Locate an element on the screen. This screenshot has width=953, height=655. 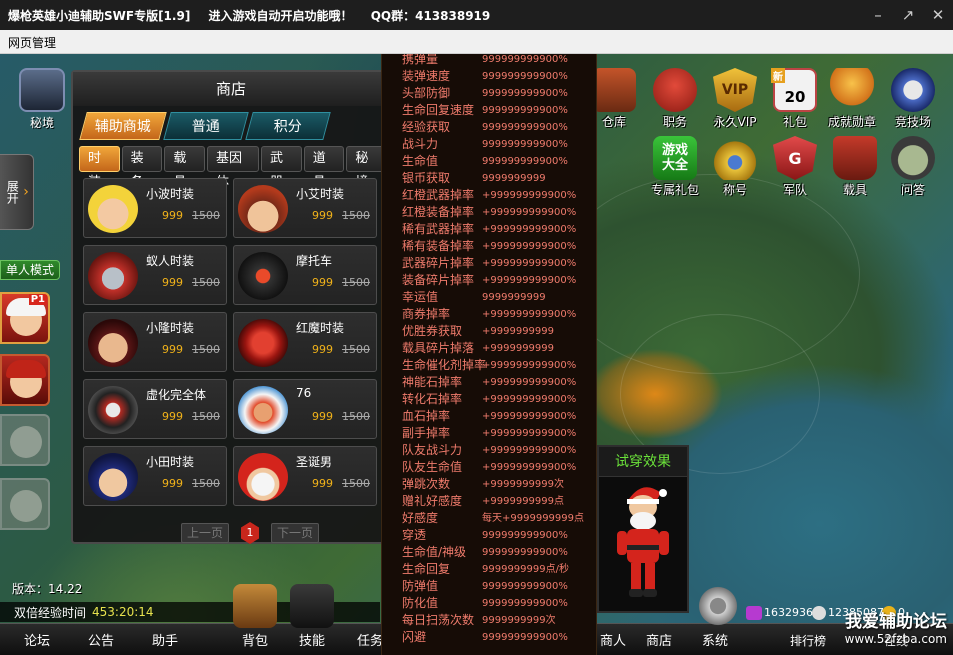
stat-name: 武器碎片掉率 is located at coordinates (438, 263).